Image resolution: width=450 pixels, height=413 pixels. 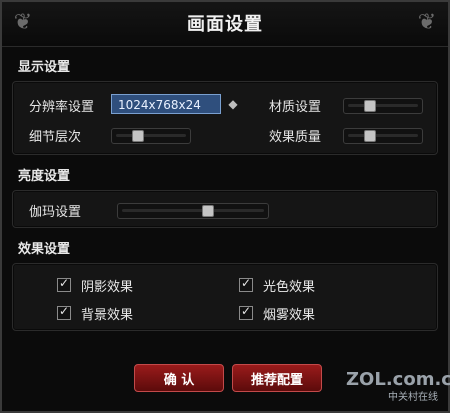 I want to click on section-title-brightness: 亮度设置, so click(x=44, y=176).